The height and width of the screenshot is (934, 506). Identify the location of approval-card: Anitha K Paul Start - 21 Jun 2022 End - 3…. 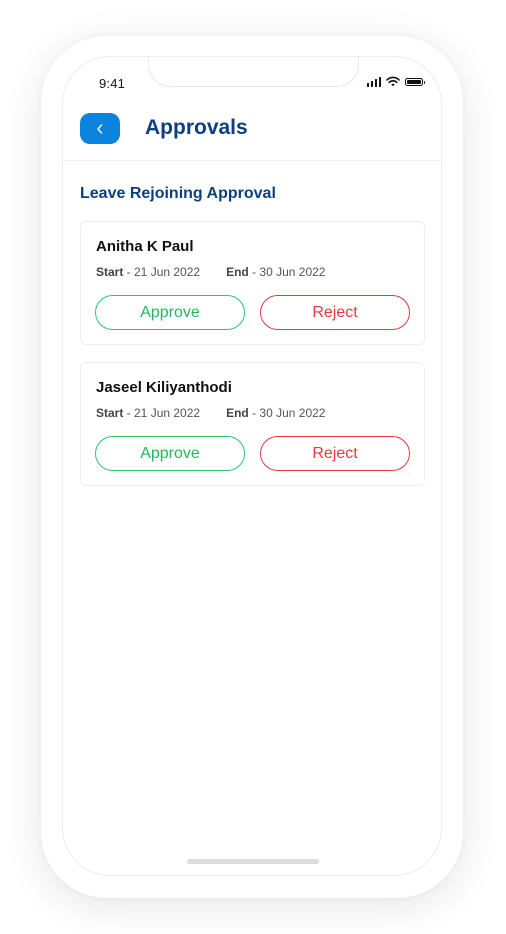
(252, 283).